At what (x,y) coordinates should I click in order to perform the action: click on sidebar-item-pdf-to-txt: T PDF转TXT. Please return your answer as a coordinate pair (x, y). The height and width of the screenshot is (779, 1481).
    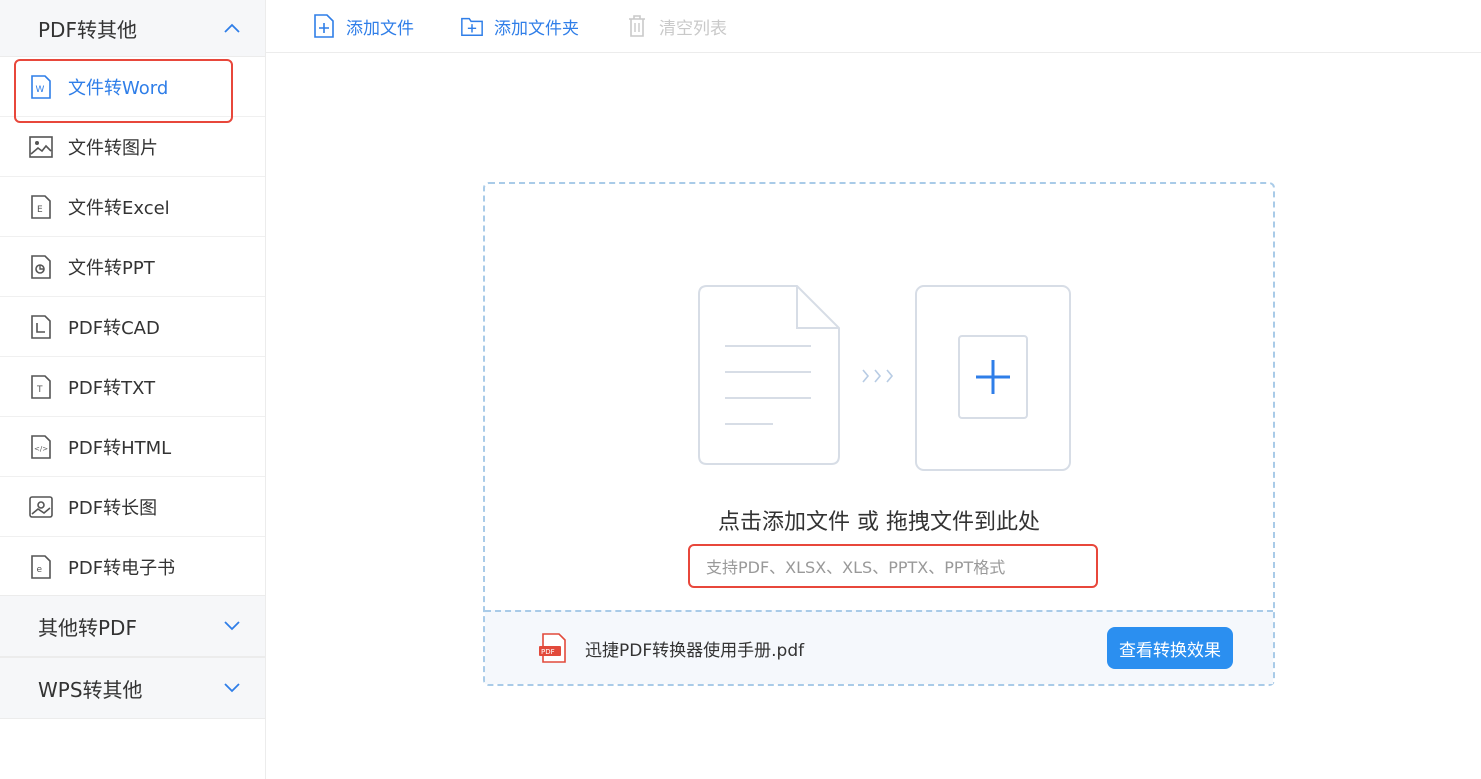
    Looking at the image, I should click on (132, 387).